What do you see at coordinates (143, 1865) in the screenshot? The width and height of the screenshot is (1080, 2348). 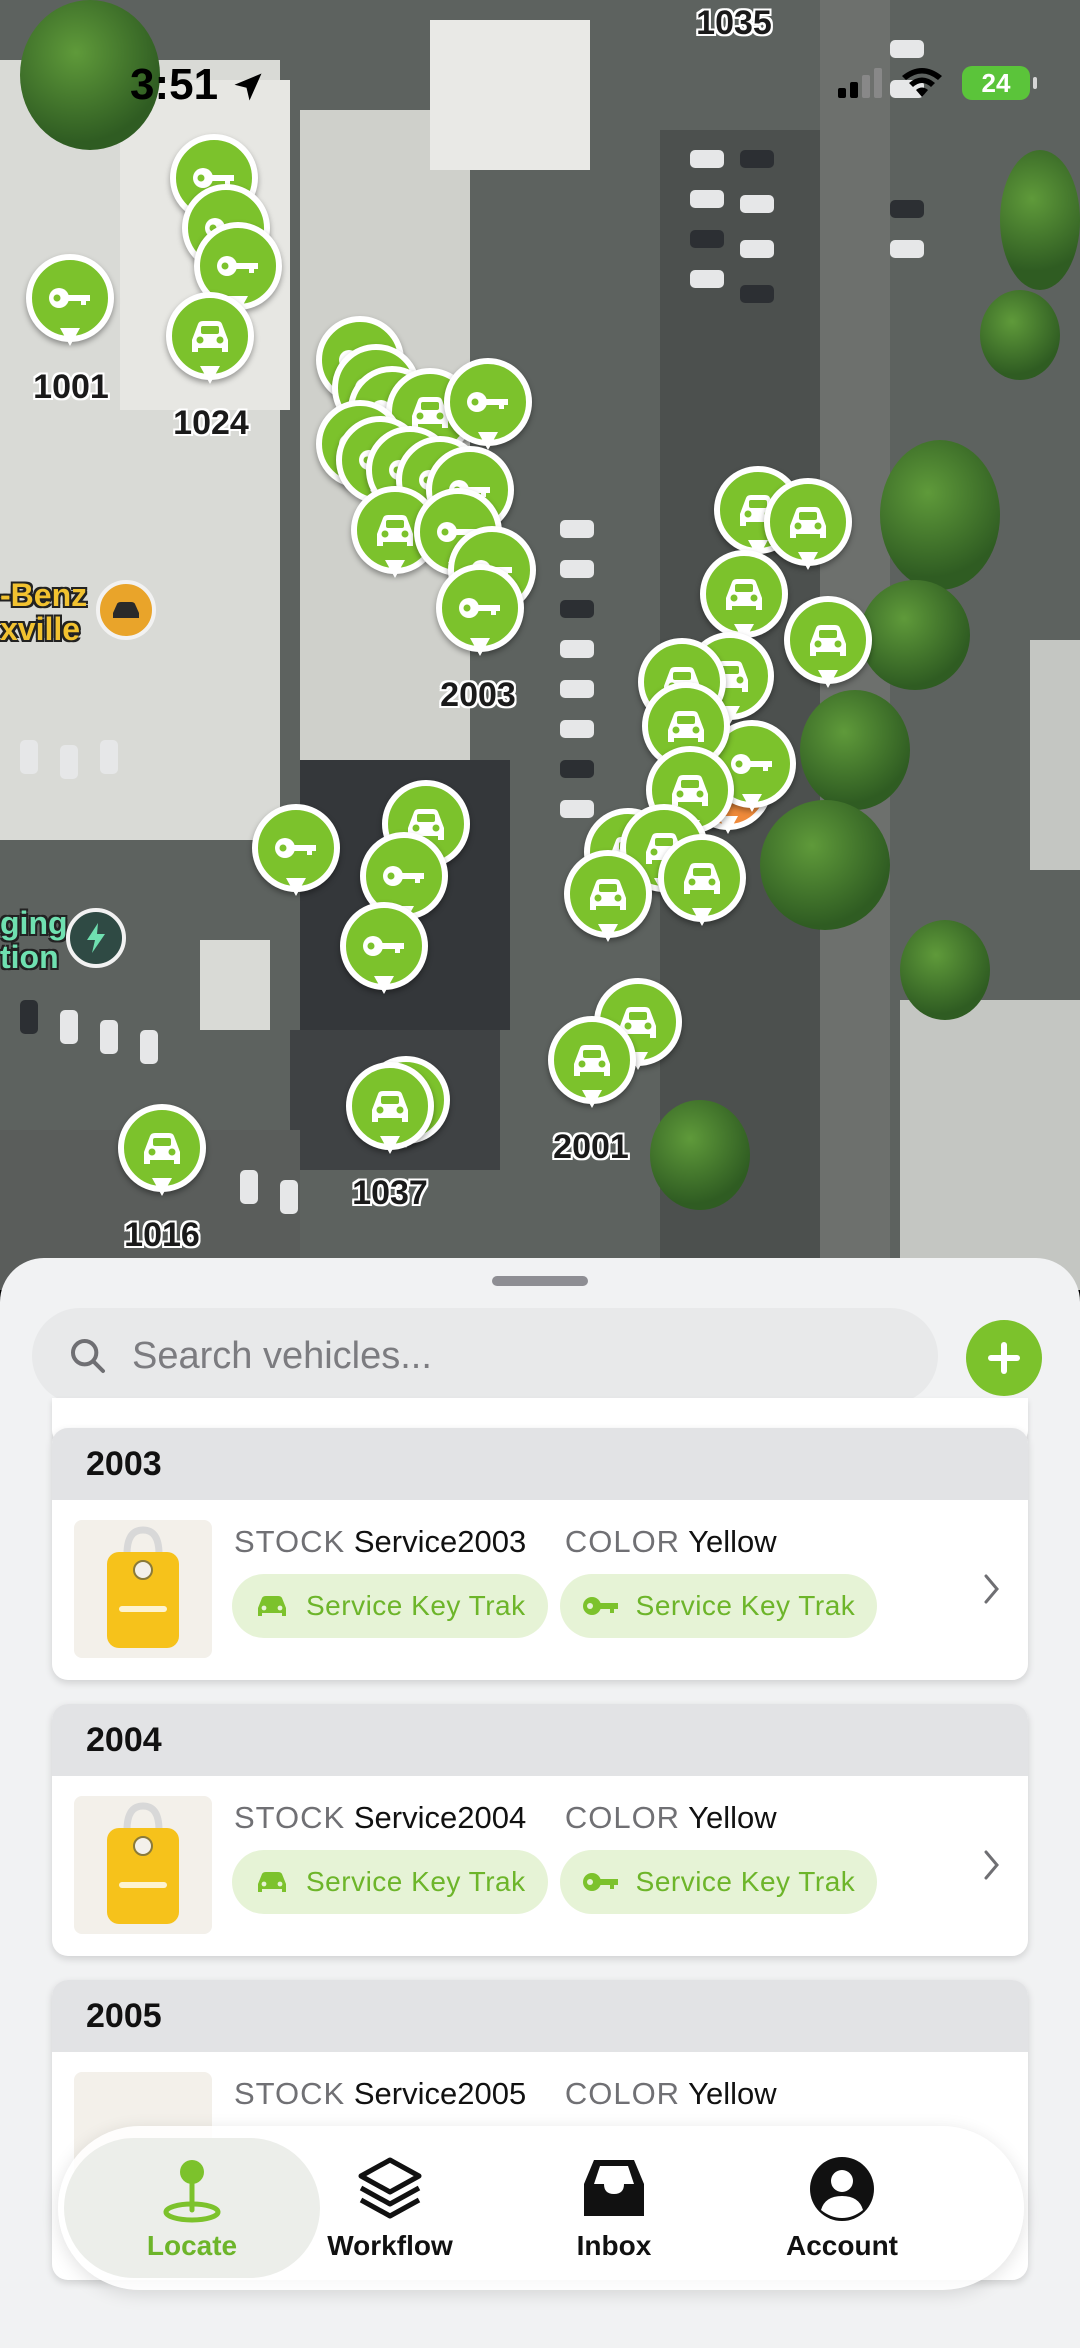 I see `key-tag-thumbnail` at bounding box center [143, 1865].